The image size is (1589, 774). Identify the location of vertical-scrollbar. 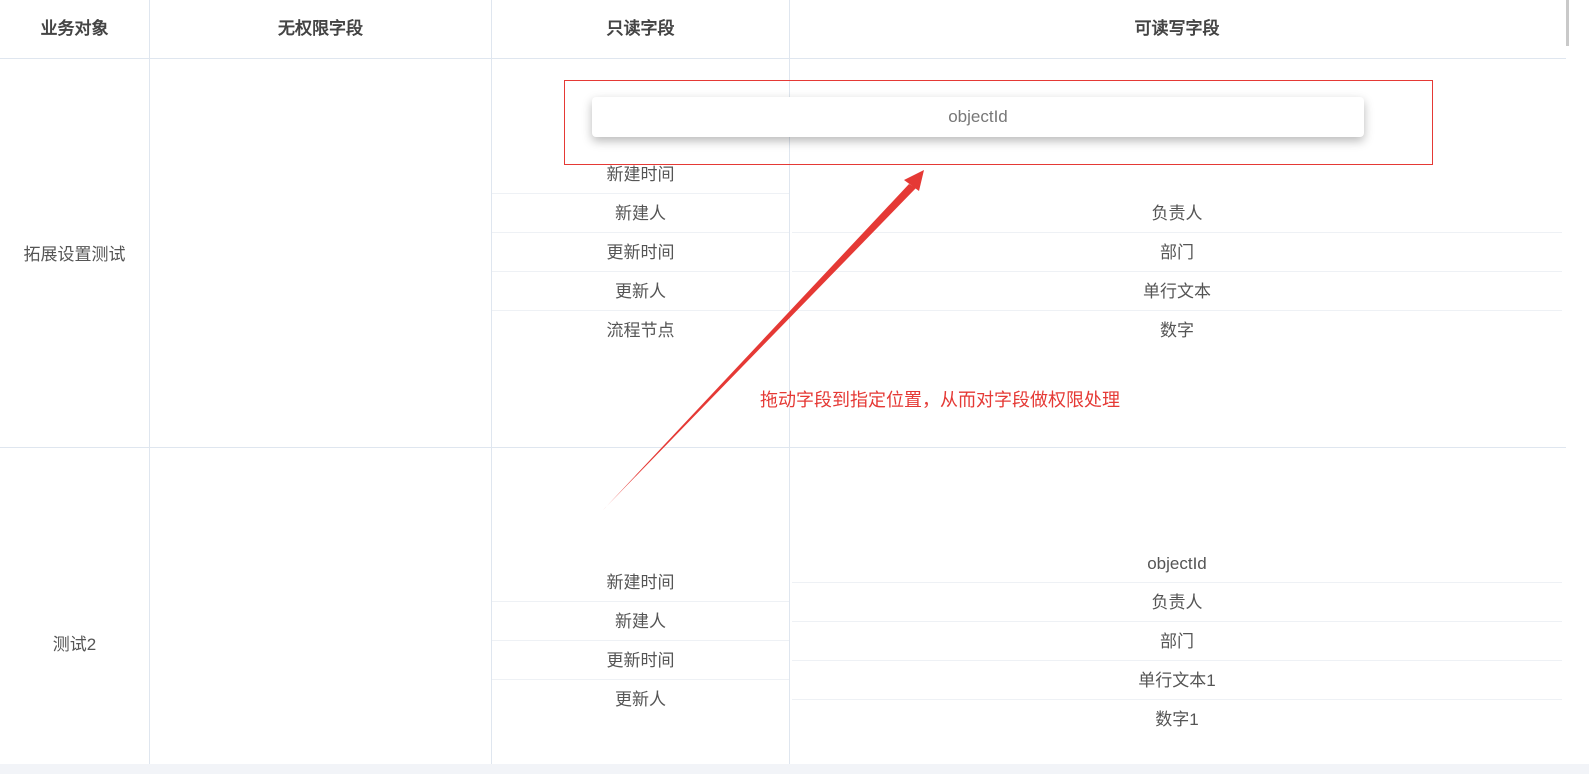
(1577, 382).